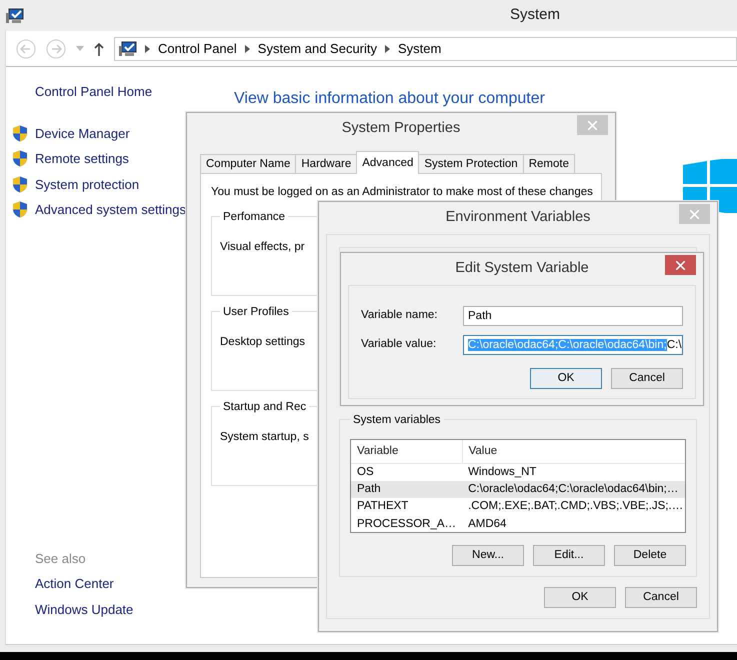  What do you see at coordinates (74, 584) in the screenshot?
I see `sidebar-link: Action Center` at bounding box center [74, 584].